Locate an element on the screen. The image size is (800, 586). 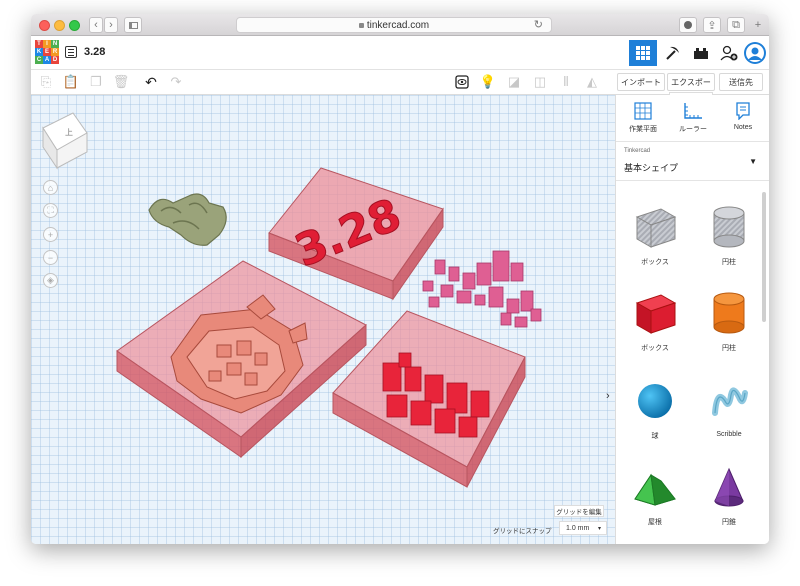
design-list-icon is located at coordinates (71, 52).